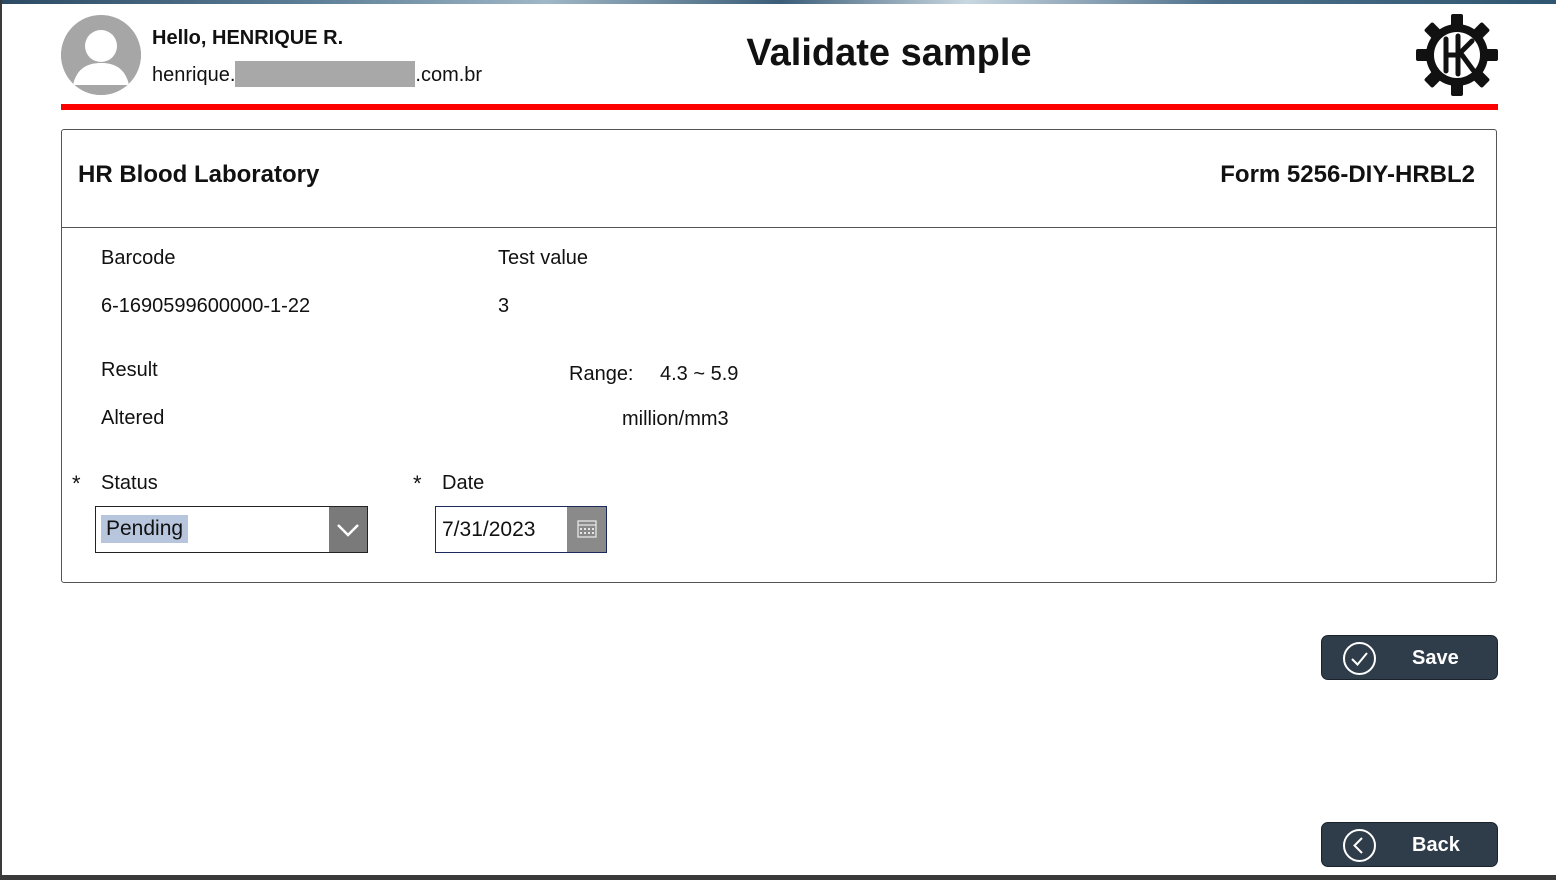 The height and width of the screenshot is (880, 1556). I want to click on dropdown-button, so click(348, 529).